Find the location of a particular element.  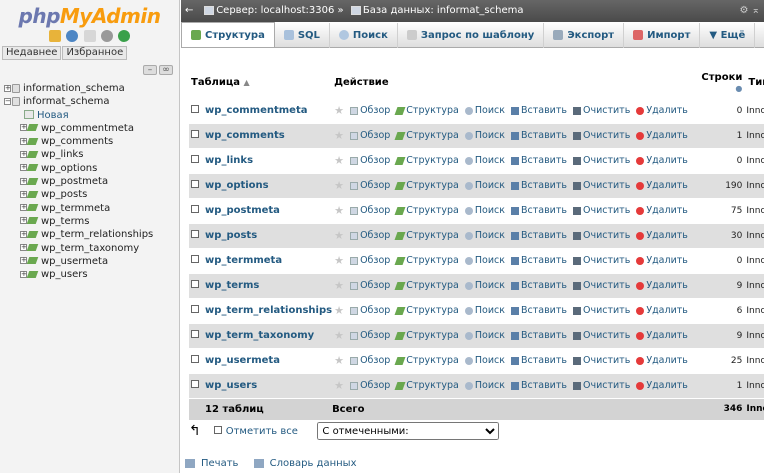

expand-icon: + is located at coordinates (7, 88).